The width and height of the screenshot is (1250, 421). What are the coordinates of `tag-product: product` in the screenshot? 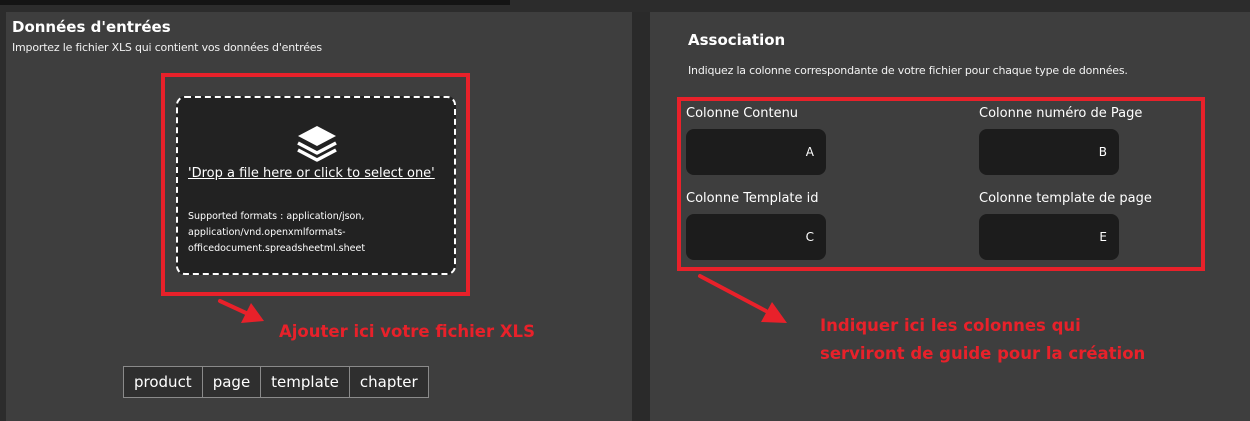 It's located at (163, 382).